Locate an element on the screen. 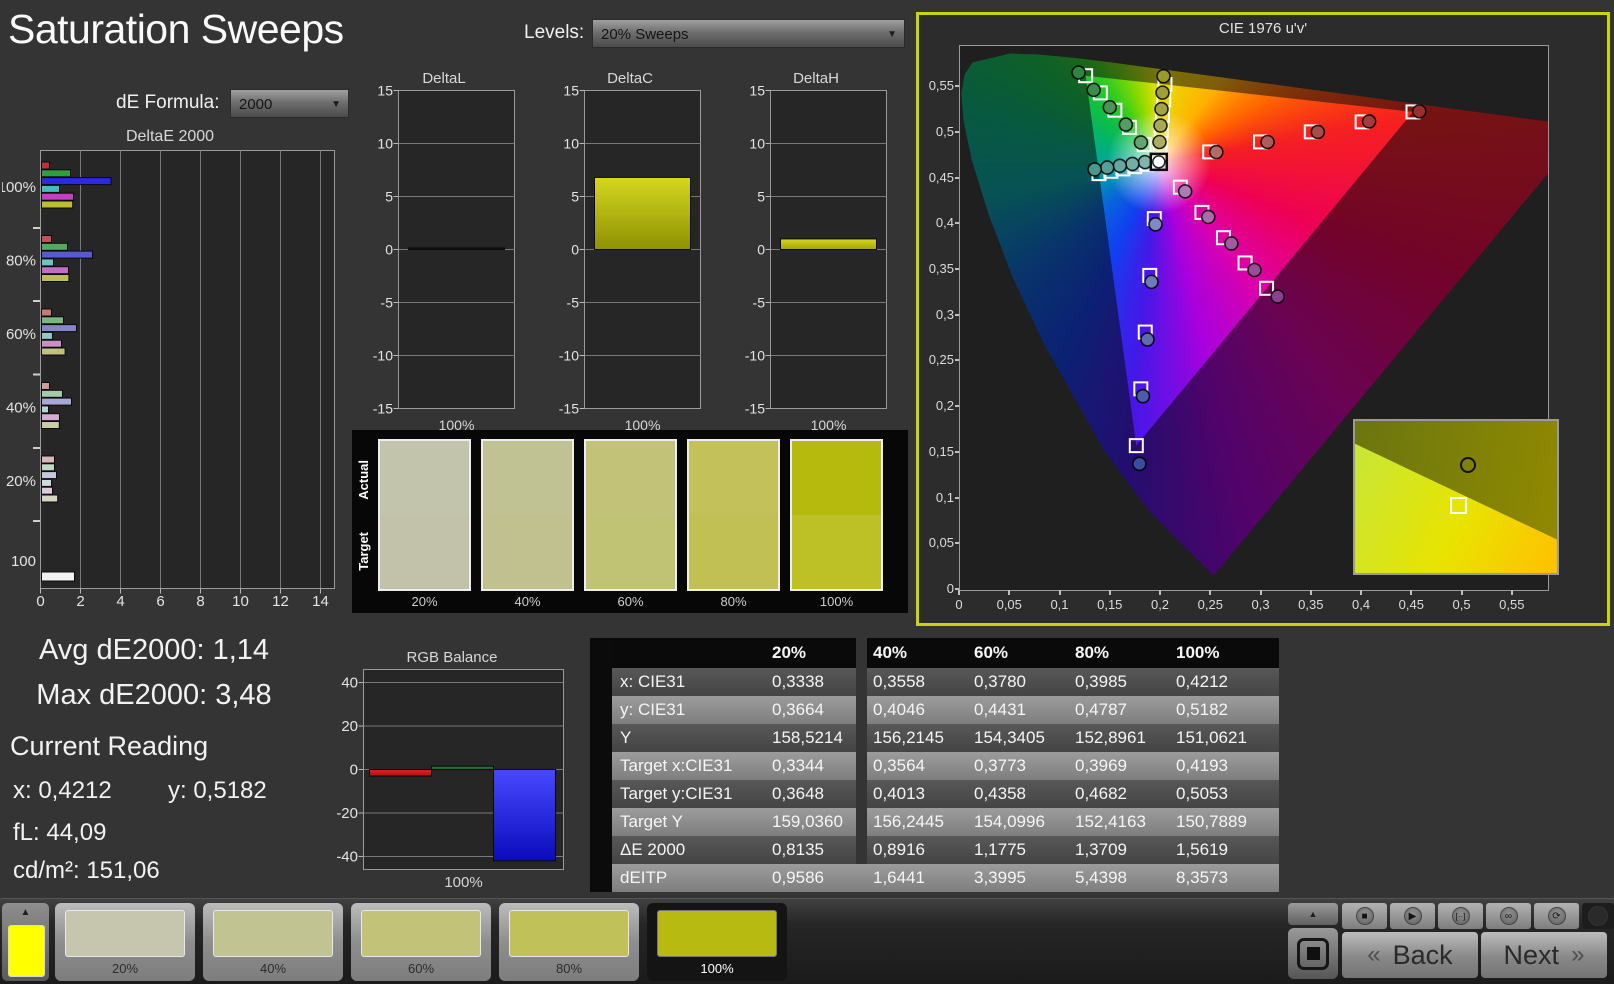 This screenshot has height=984, width=1614. patch-label: 40% is located at coordinates (273, 968).